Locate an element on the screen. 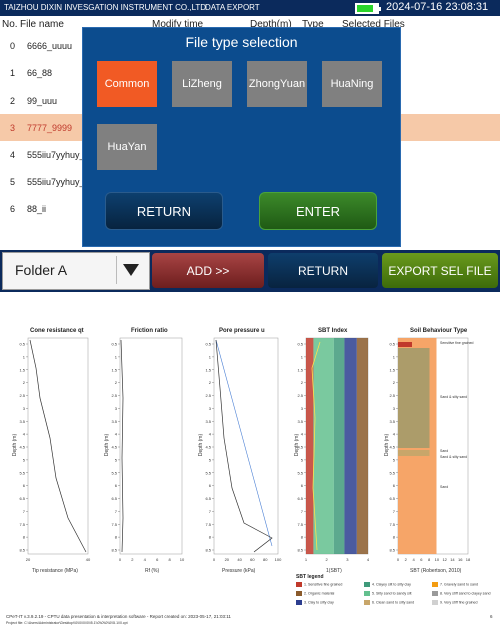  x-tick-label: 100 is located at coordinates (278, 559).